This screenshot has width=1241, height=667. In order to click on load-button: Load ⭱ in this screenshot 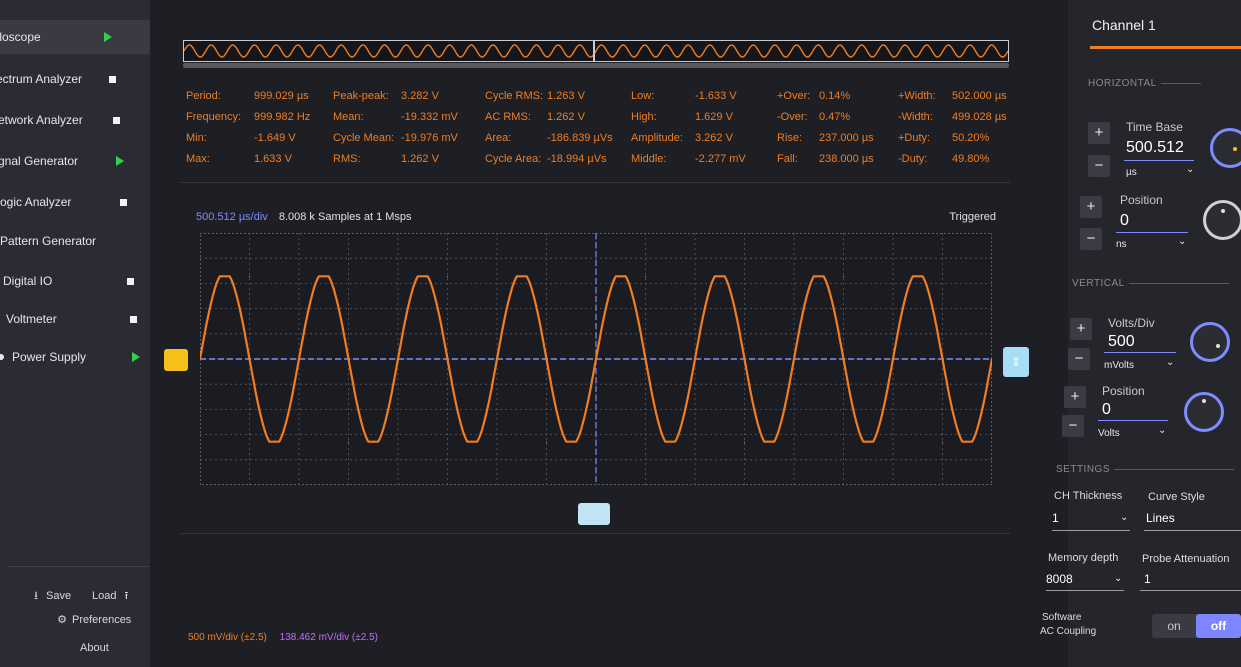, I will do `click(112, 596)`.